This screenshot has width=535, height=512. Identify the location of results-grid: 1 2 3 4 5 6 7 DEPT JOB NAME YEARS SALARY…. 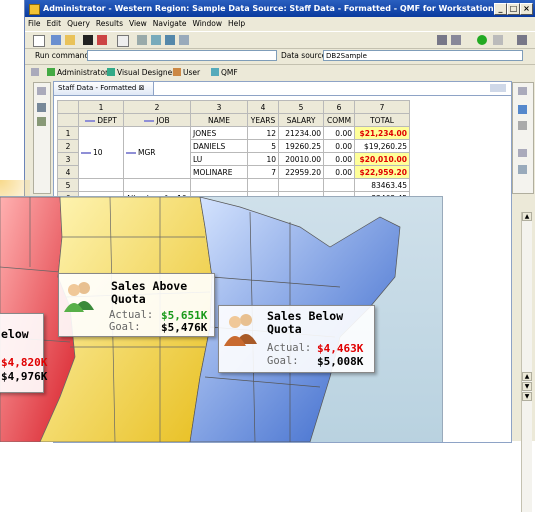
(233, 152).